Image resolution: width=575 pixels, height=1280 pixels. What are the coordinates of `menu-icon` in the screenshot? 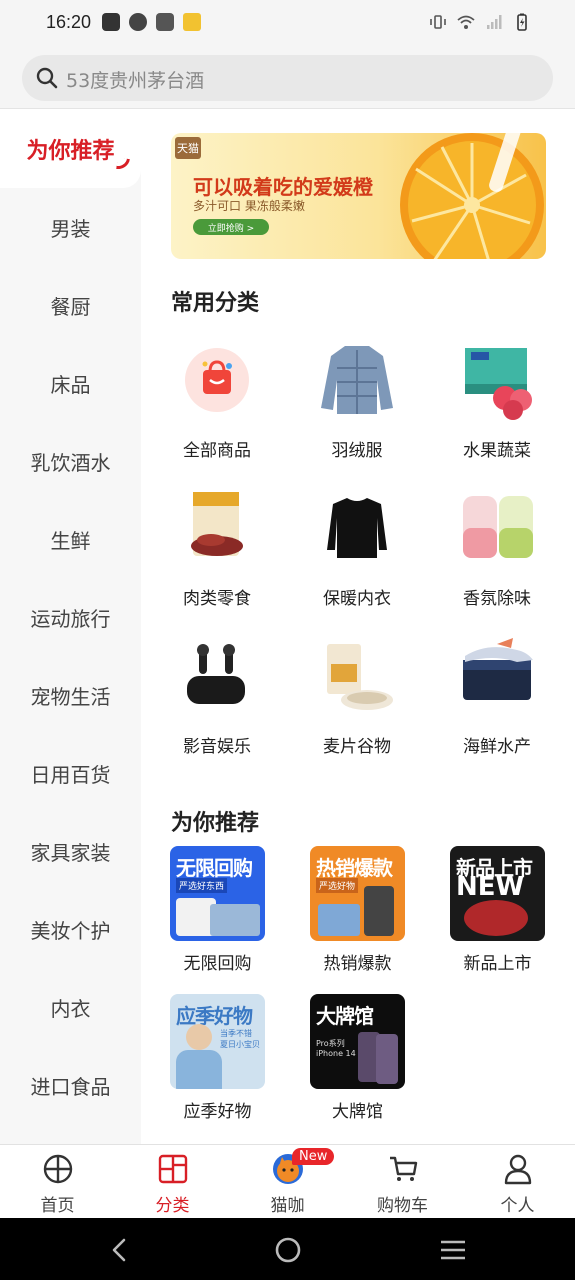 It's located at (453, 1250).